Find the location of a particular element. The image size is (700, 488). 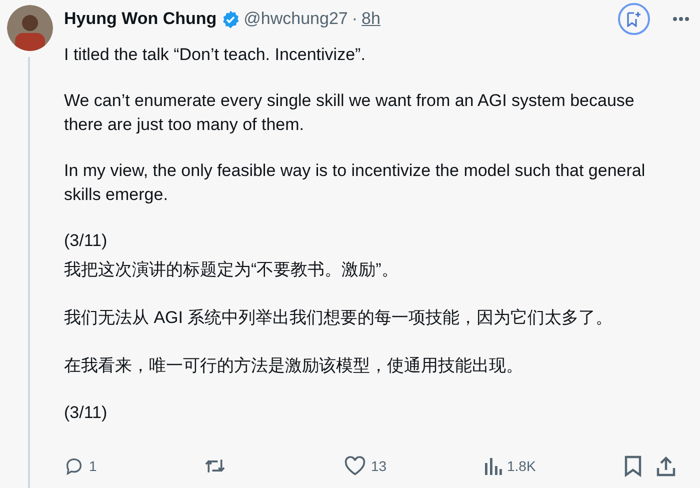

share-icon is located at coordinates (666, 466).